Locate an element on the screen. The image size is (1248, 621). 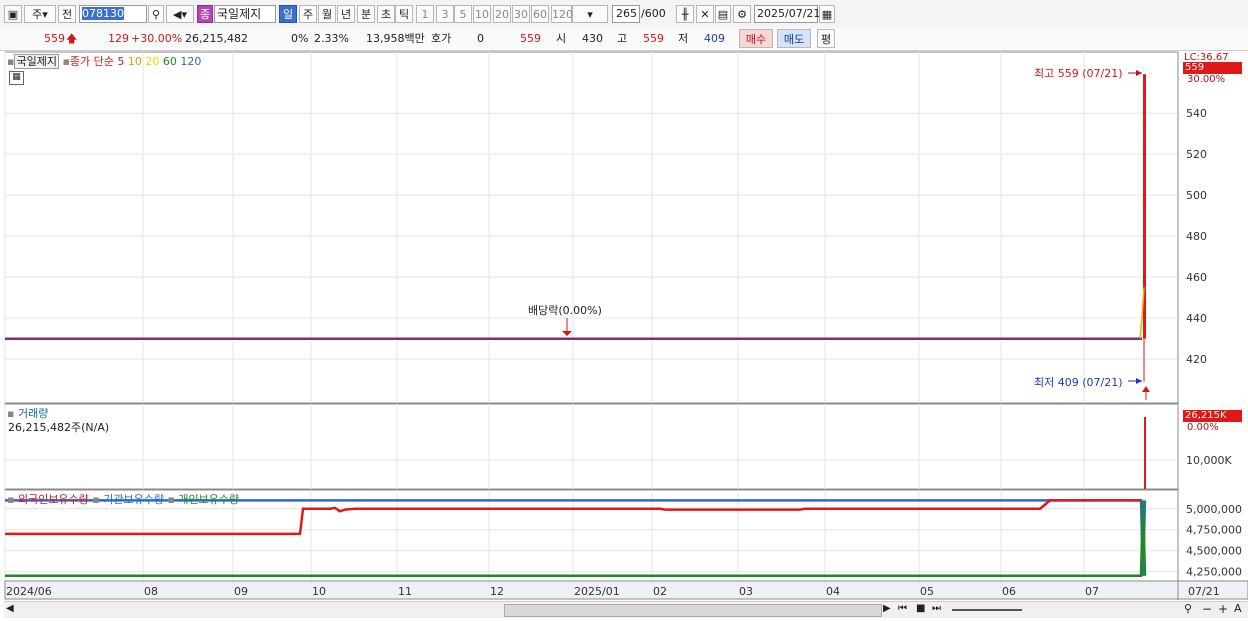
x-tick-label: 08 is located at coordinates (151, 591).